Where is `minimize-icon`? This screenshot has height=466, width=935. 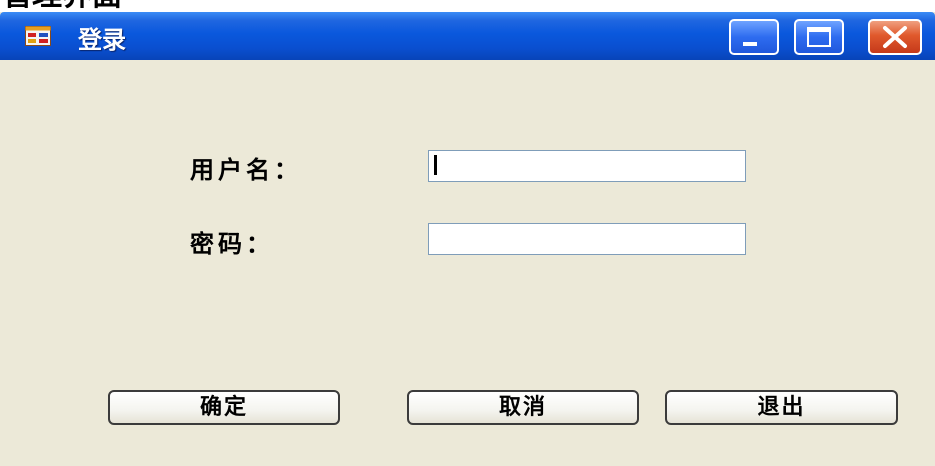 minimize-icon is located at coordinates (750, 44).